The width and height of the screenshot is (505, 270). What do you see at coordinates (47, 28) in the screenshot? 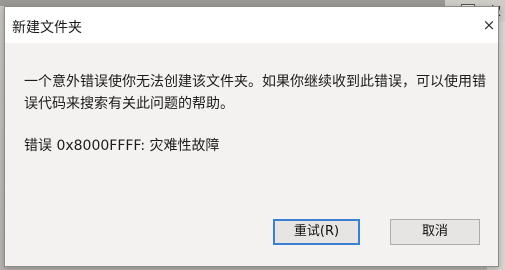
I see `dialog-title: 新建文件夹` at bounding box center [47, 28].